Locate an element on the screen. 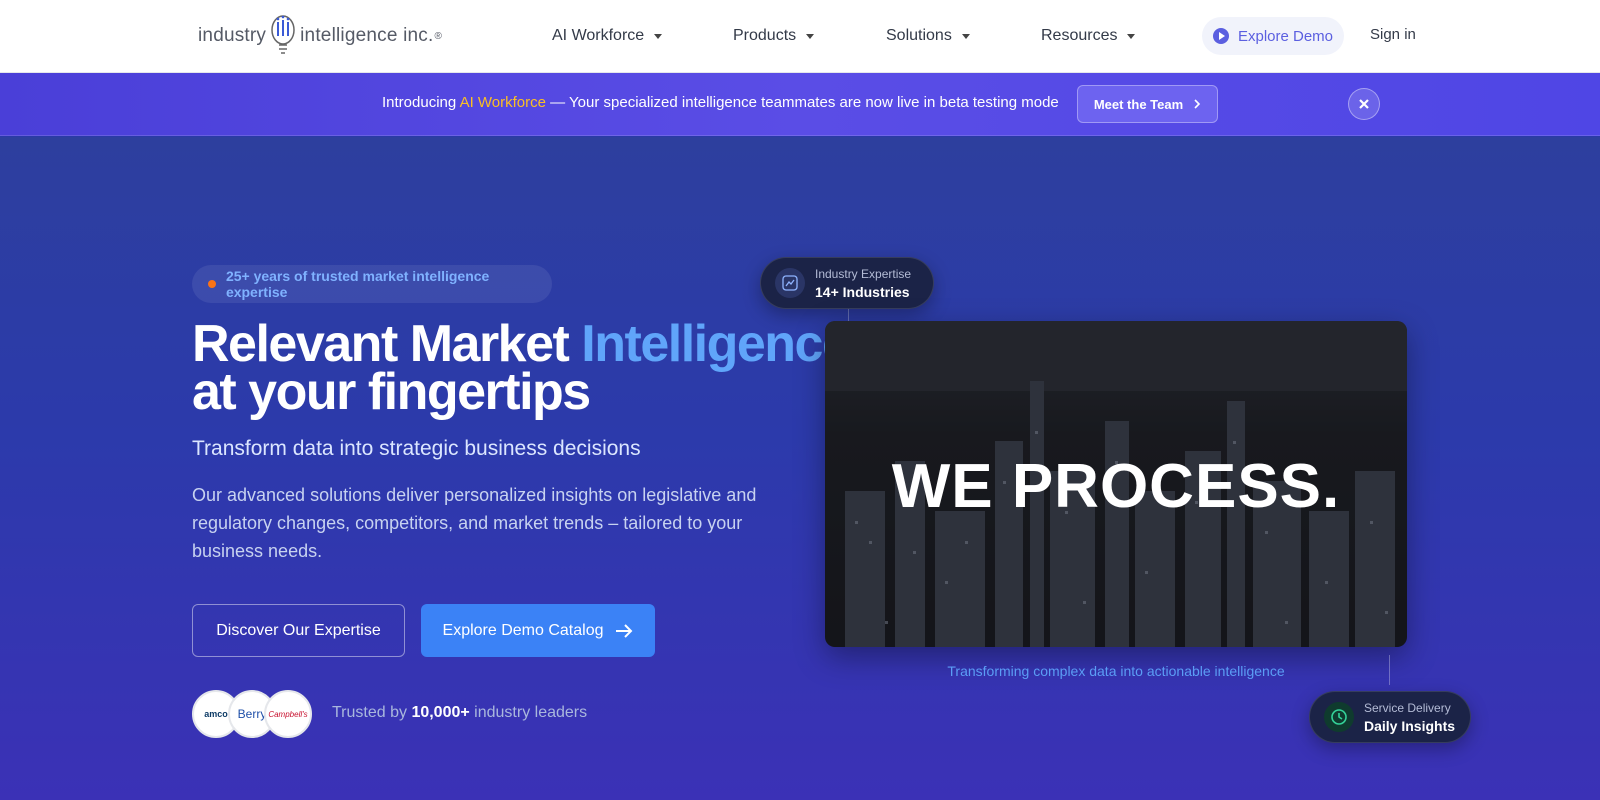  nav-solutions: Solutions is located at coordinates (928, 36).